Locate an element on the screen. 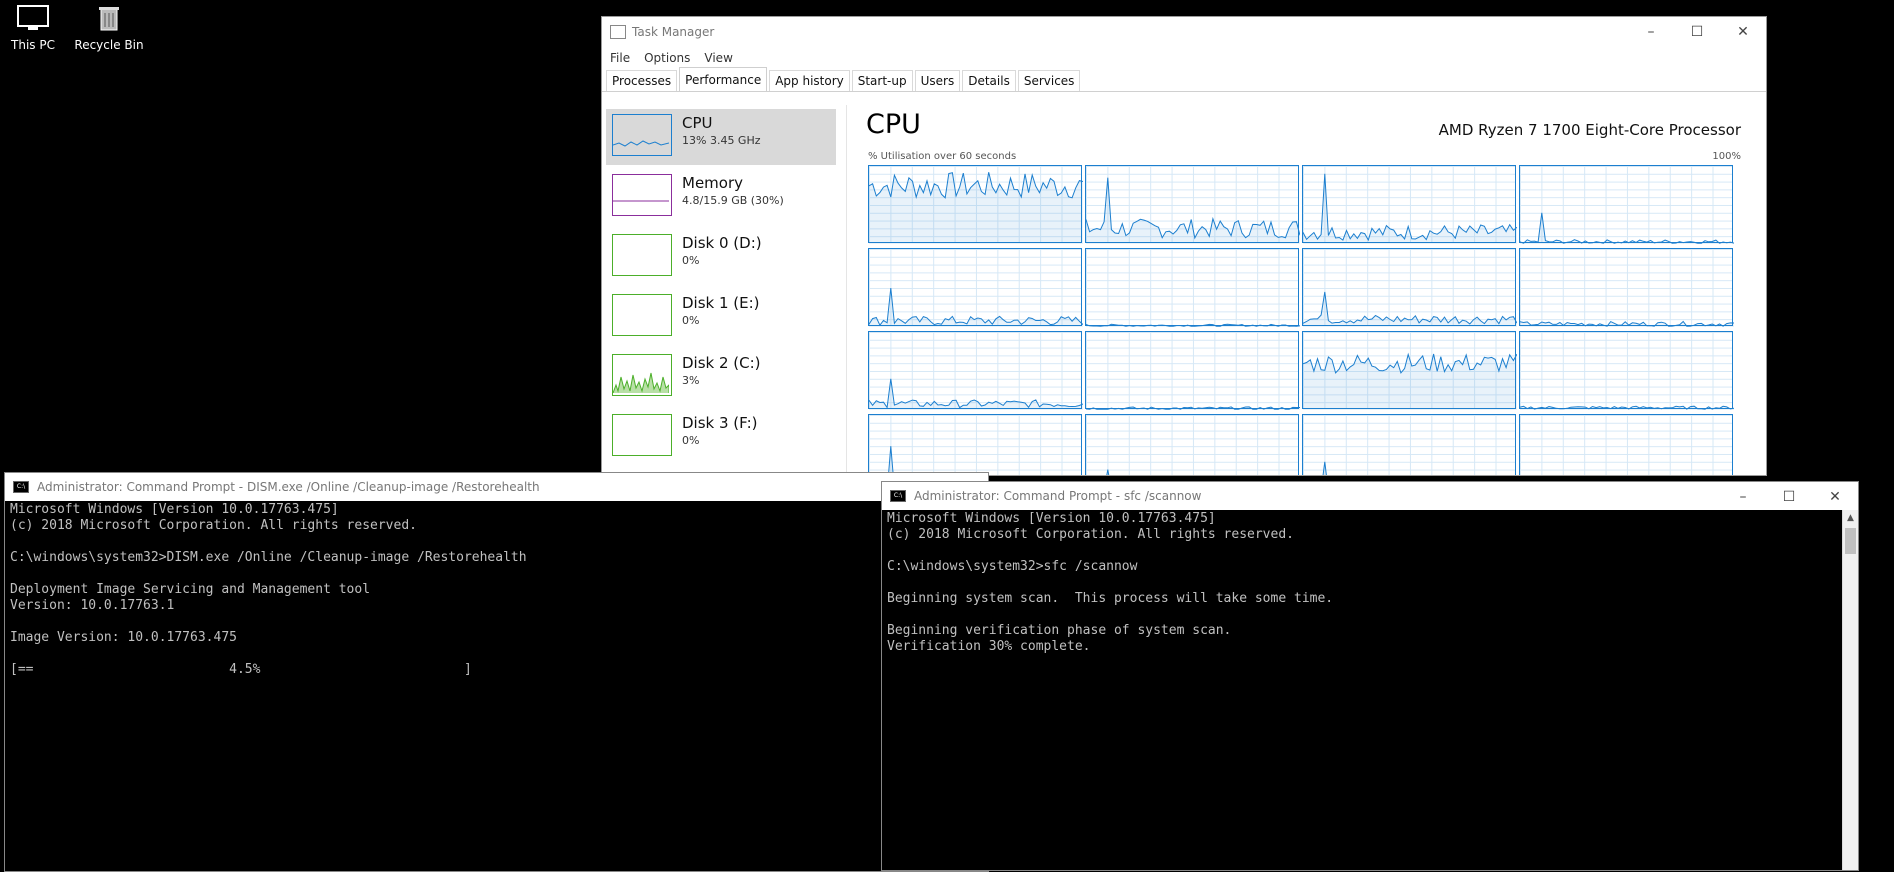 This screenshot has width=1894, height=872. desktop-icon-label: This PC is located at coordinates (33, 45).